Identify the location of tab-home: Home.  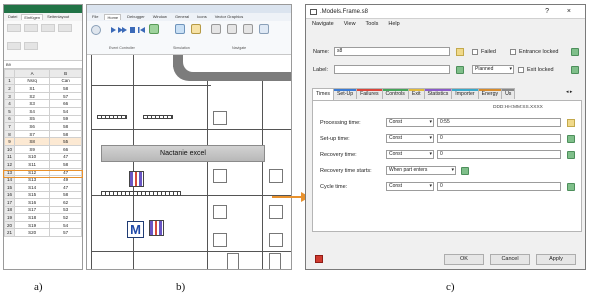
(113, 17).